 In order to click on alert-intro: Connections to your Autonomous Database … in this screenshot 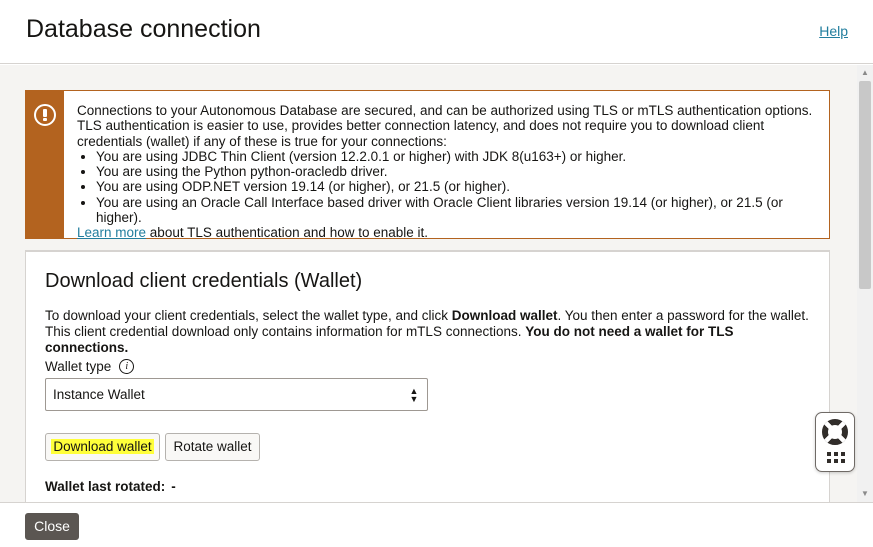, I will do `click(445, 126)`.